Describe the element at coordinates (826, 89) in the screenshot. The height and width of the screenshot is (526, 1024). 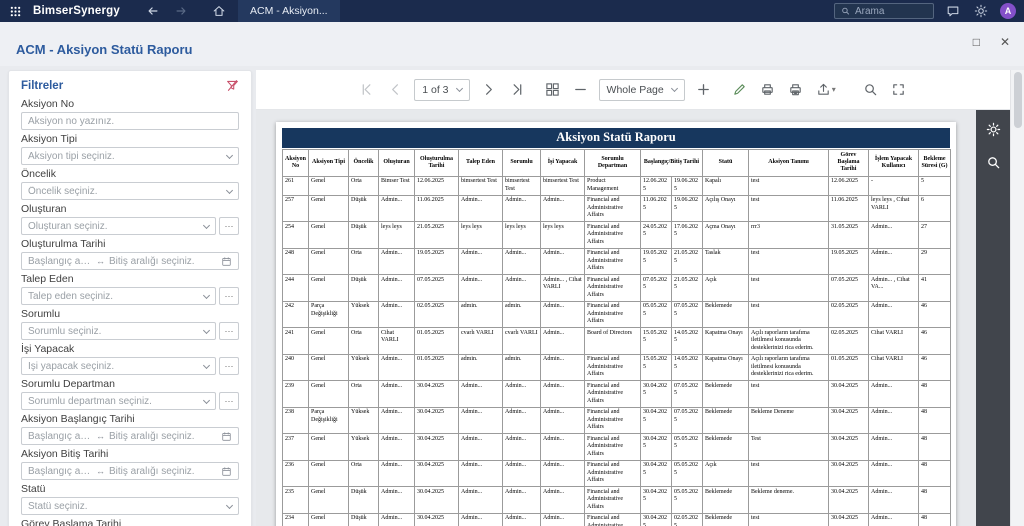
I see `export-icon: ▾` at that location.